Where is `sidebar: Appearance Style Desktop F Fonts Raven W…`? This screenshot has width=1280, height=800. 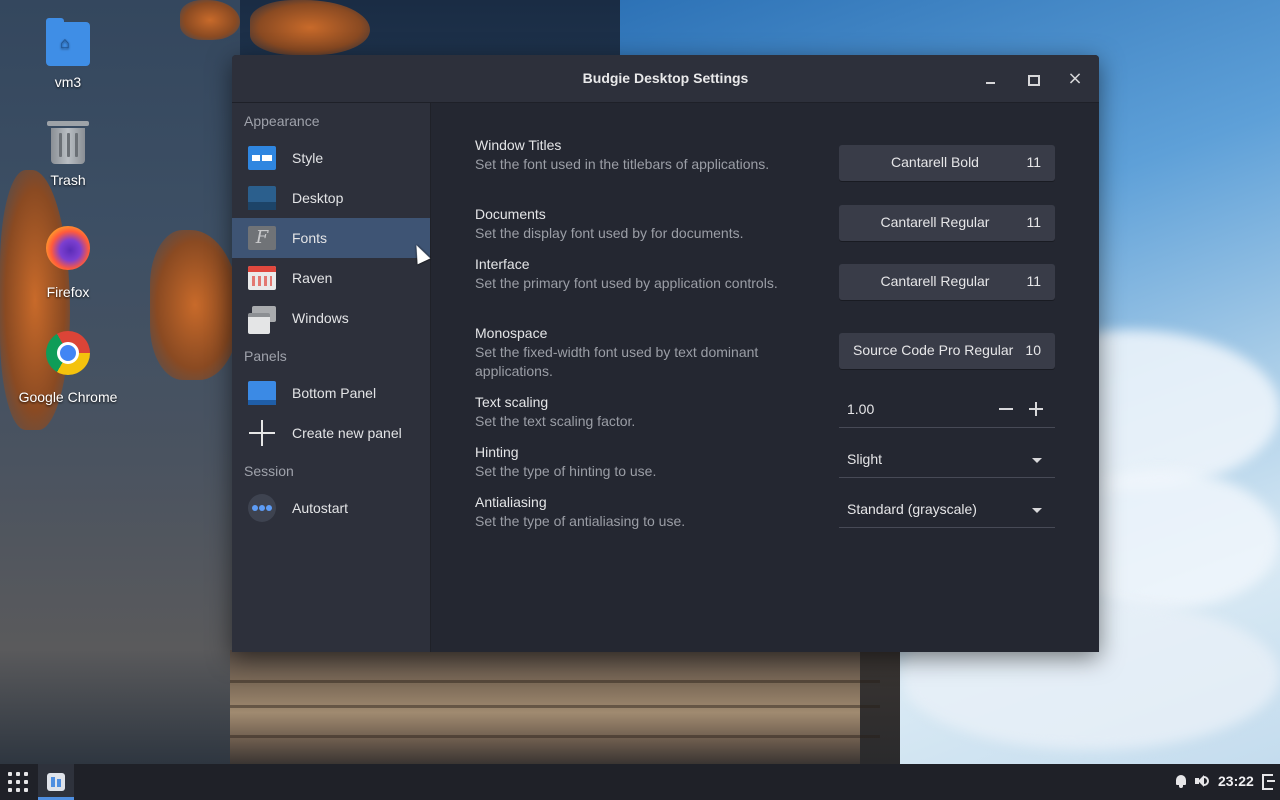
sidebar: Appearance Style Desktop F Fonts Raven W… is located at coordinates (331, 377).